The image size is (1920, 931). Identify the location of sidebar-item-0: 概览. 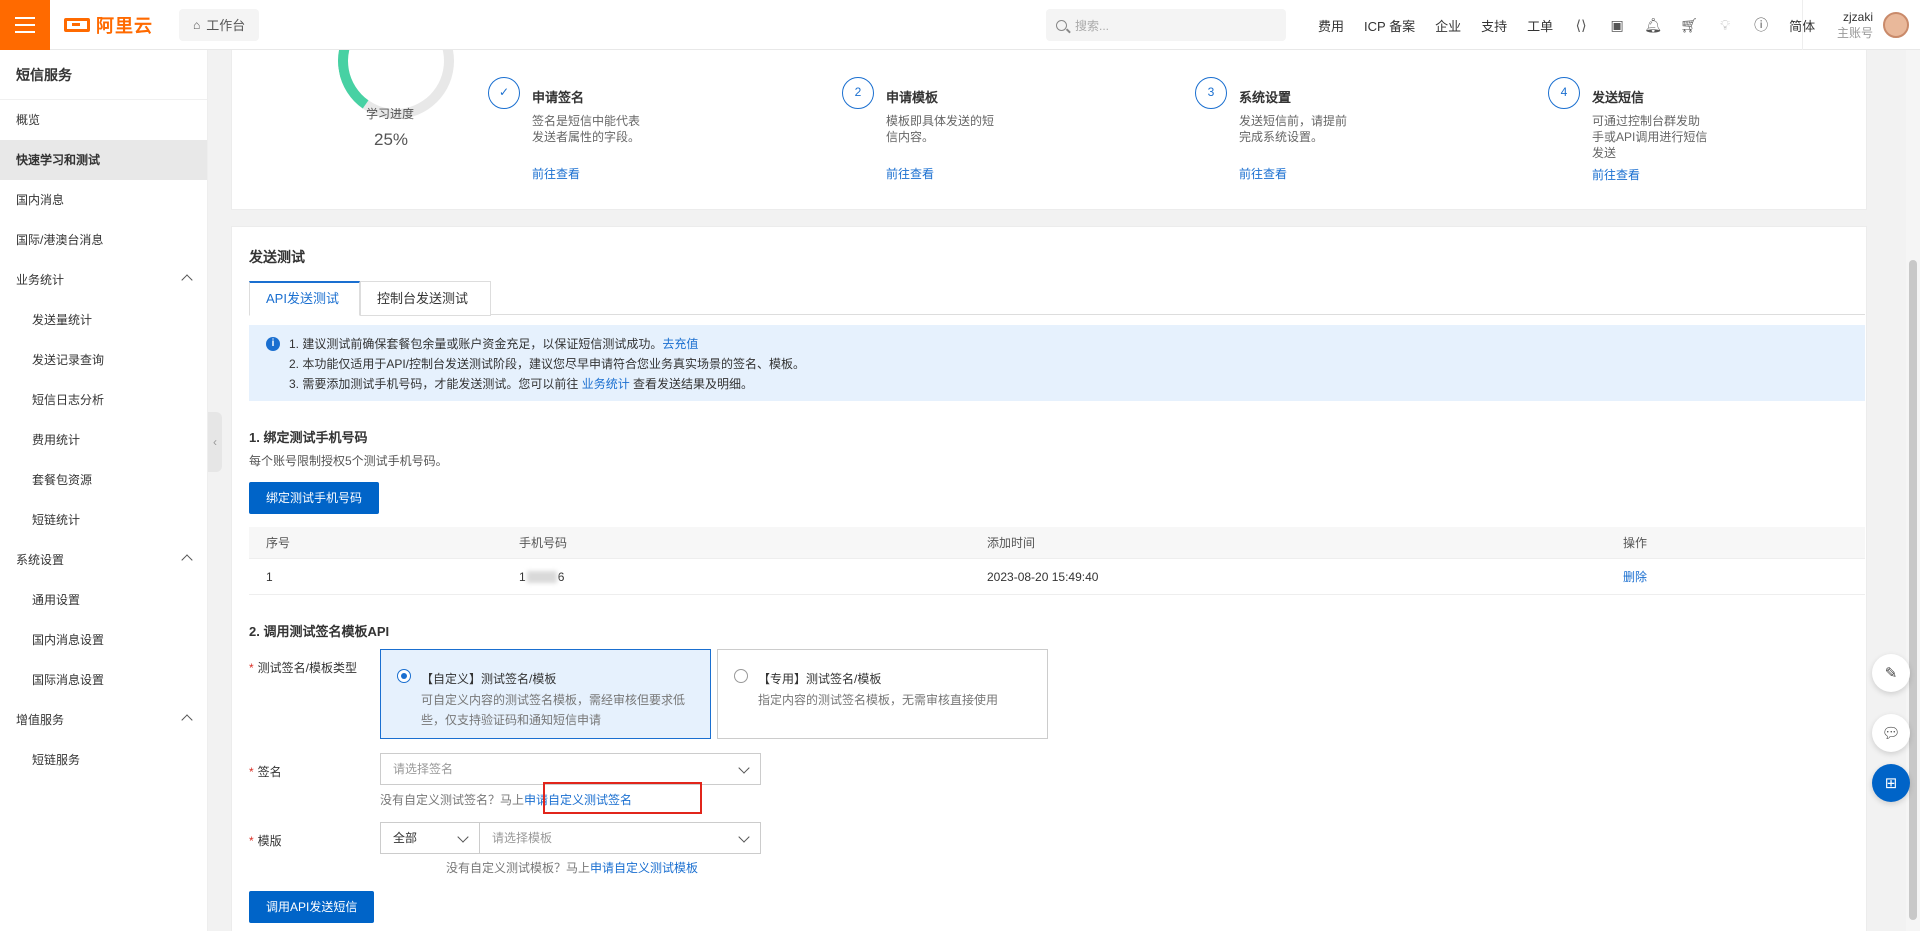
(103, 120).